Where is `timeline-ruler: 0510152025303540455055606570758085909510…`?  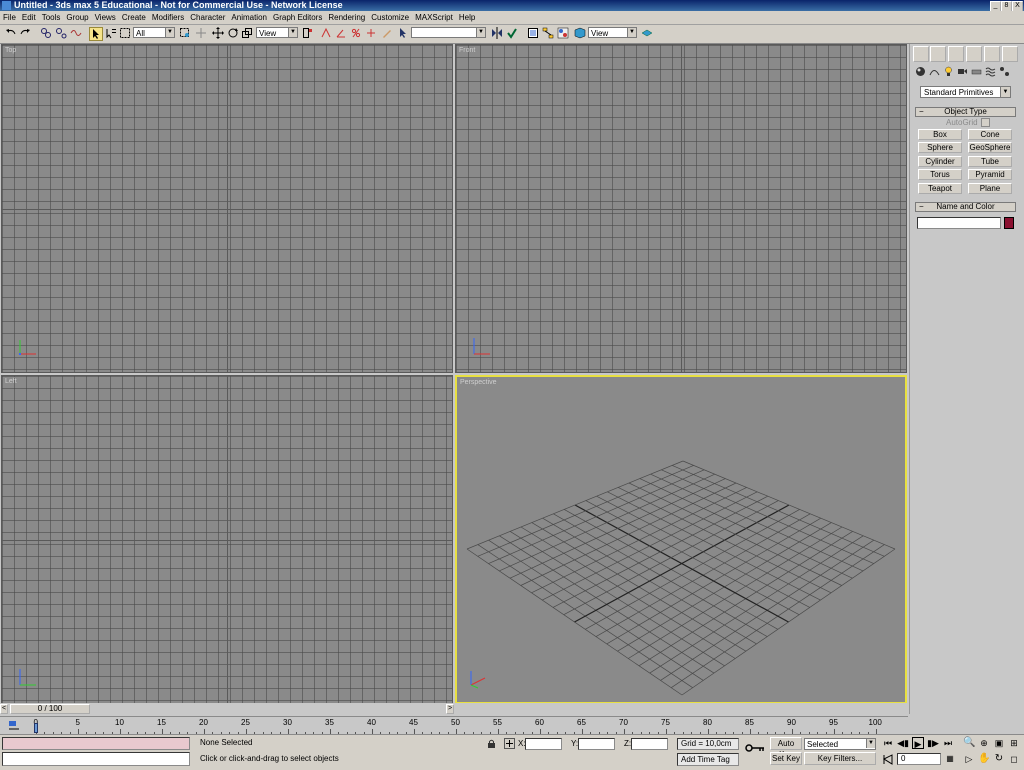 timeline-ruler: 0510152025303540455055606570758085909510… is located at coordinates (458, 726).